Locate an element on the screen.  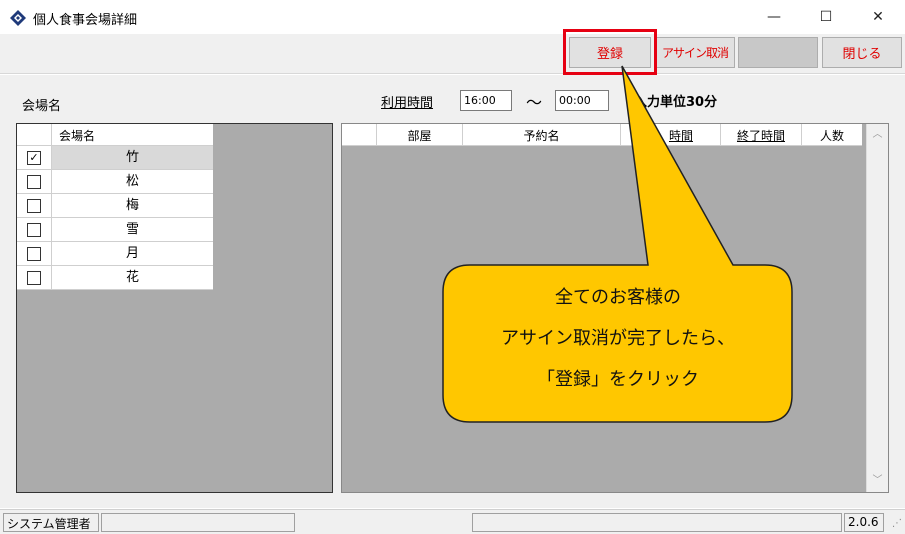
reservation-grid-header: 部屋 予約名 時間 終了時間 人数 is located at coordinates (602, 135).